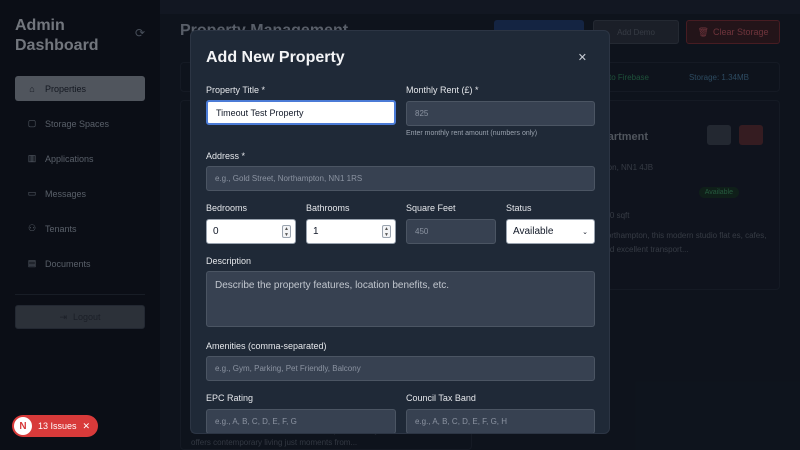 The width and height of the screenshot is (800, 450). I want to click on issues-badge: N 13 Issues ✕, so click(55, 426).